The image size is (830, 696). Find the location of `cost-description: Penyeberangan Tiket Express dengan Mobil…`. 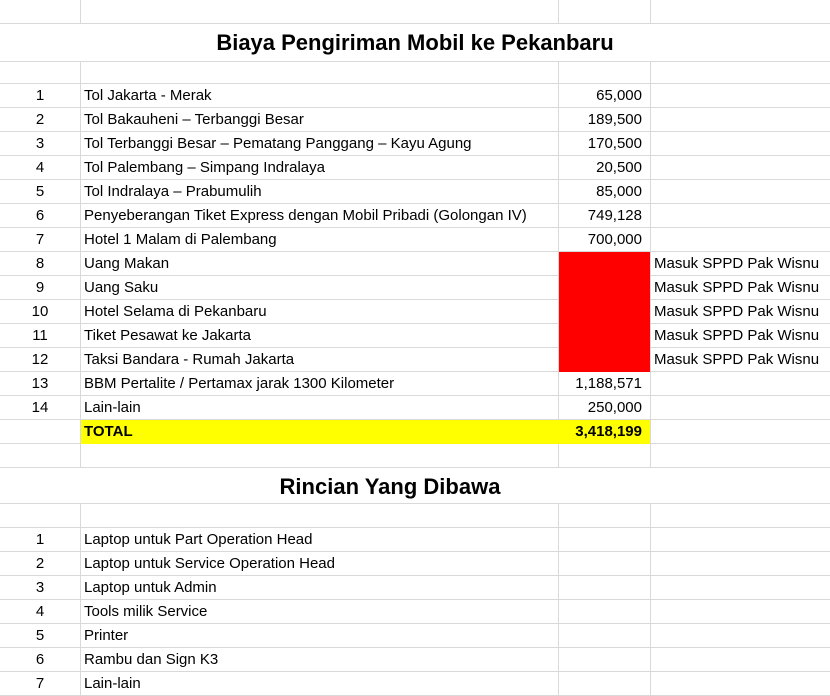

cost-description: Penyeberangan Tiket Express dengan Mobil… is located at coordinates (305, 215).